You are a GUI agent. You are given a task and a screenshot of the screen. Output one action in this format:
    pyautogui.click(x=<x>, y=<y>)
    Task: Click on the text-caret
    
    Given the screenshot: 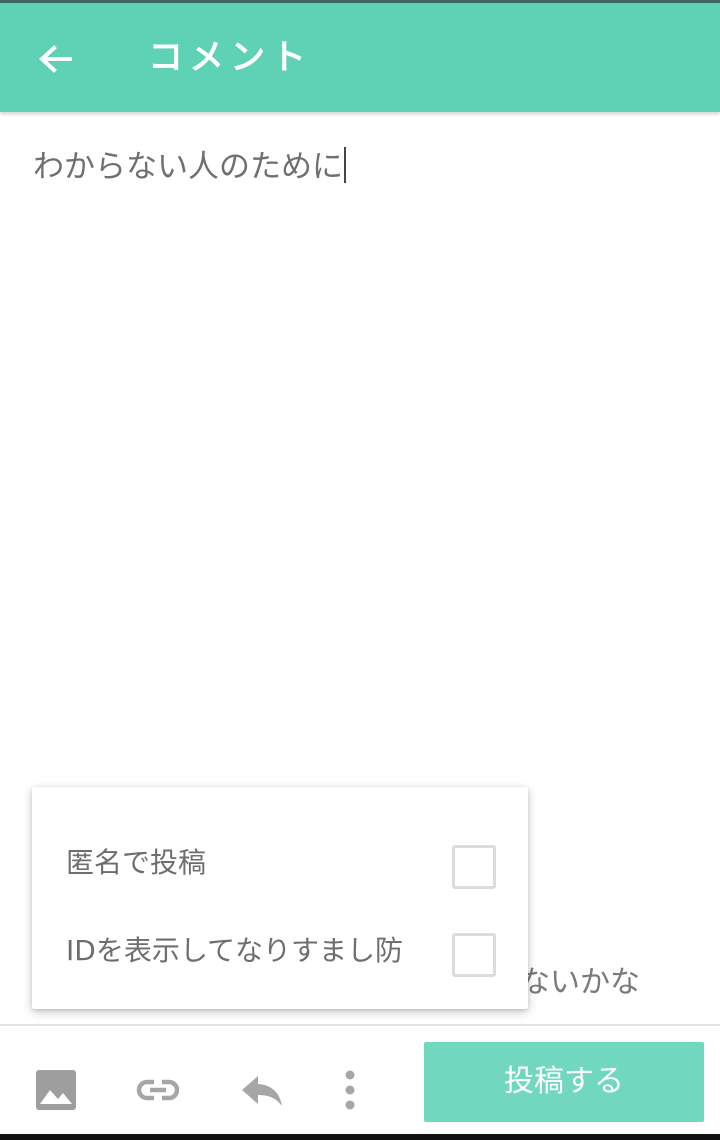 What is the action you would take?
    pyautogui.click(x=345, y=165)
    